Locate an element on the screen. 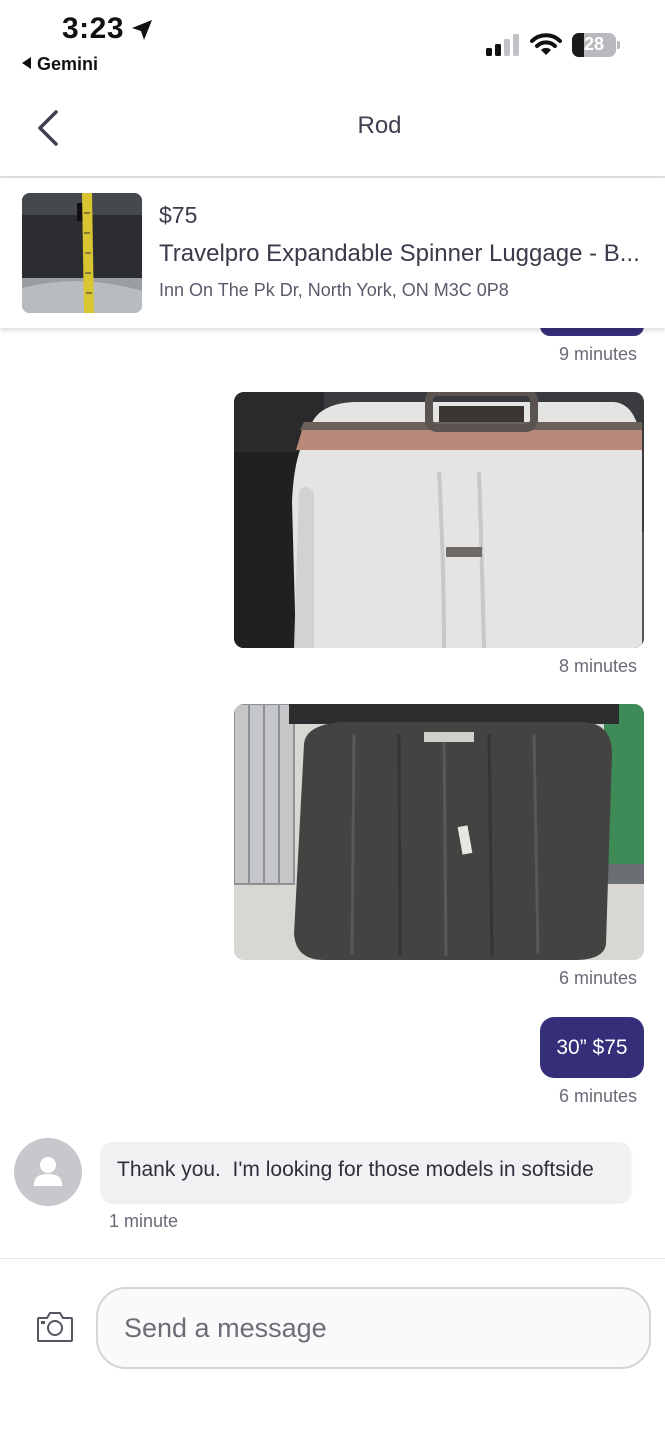 The image size is (665, 1440). battery-icon: 28 is located at coordinates (596, 45).